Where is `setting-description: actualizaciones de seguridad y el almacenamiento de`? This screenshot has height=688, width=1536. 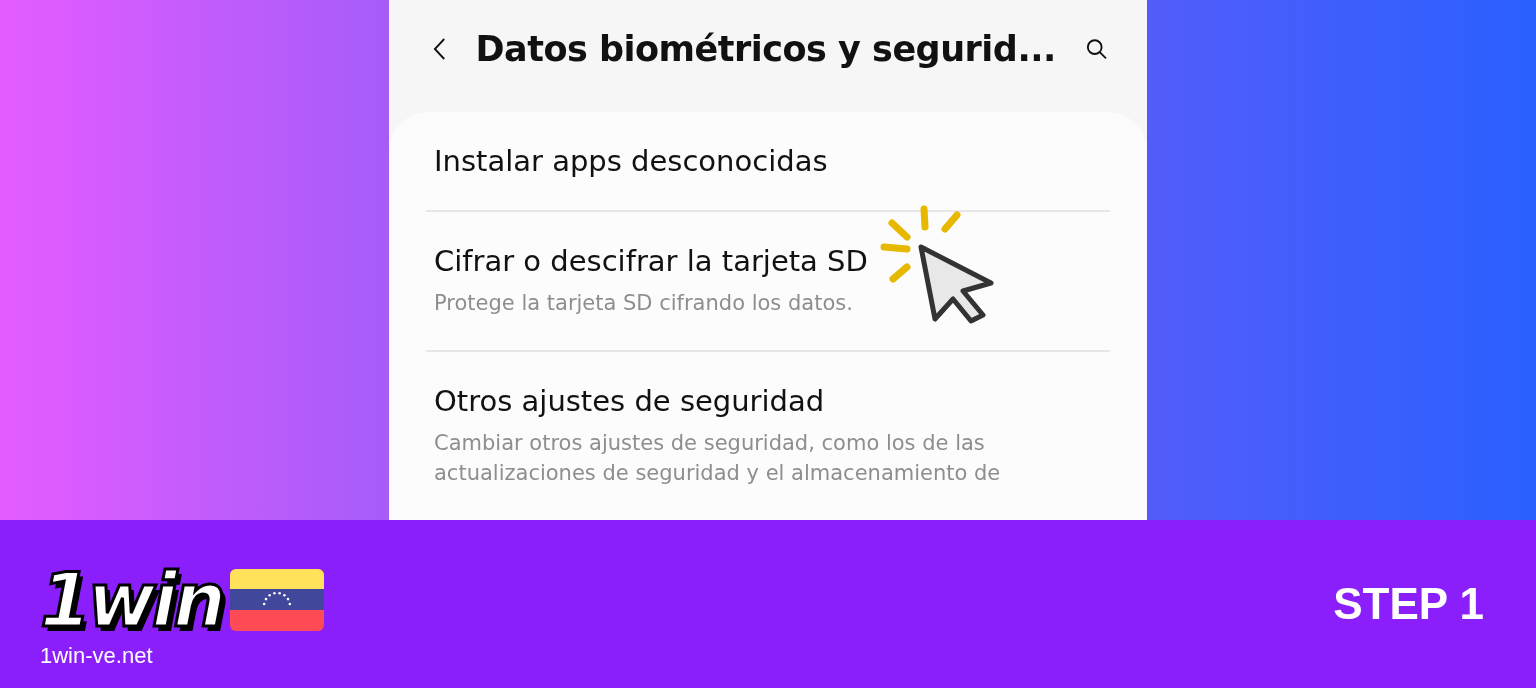
setting-description: actualizaciones de seguridad y el almacenamiento de is located at coordinates (718, 473).